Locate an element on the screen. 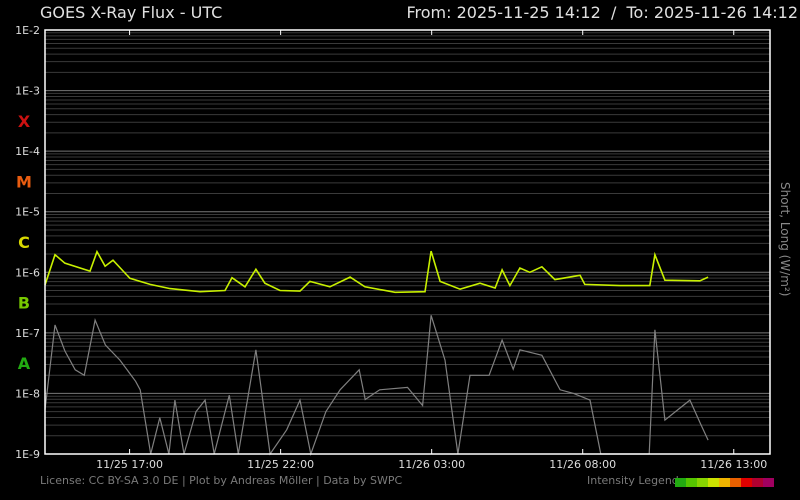  flare-class-label: B is located at coordinates (24, 303).